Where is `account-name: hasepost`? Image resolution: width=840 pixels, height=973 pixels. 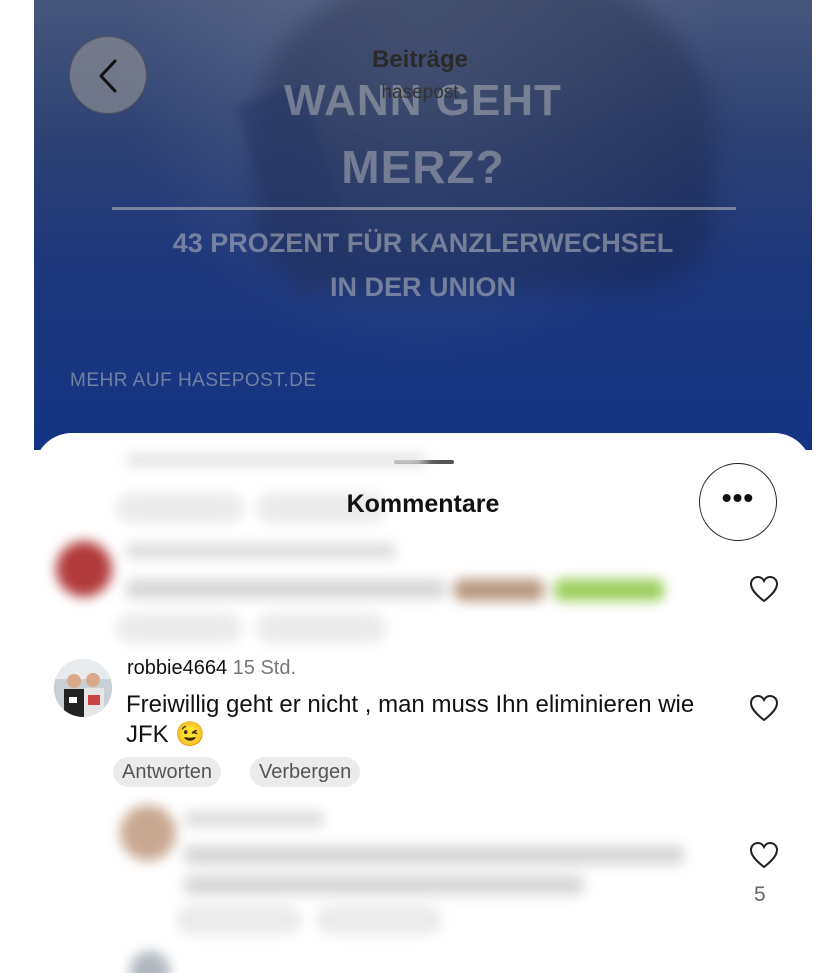
account-name: hasepost is located at coordinates (420, 92).